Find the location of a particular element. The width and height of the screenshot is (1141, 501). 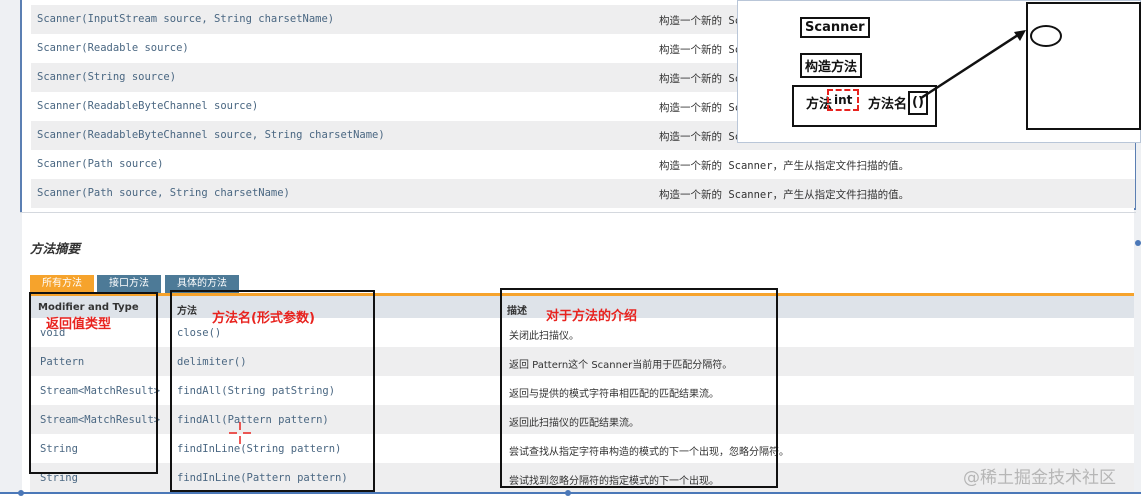

resize-handle-bottom is located at coordinates (568, 493).